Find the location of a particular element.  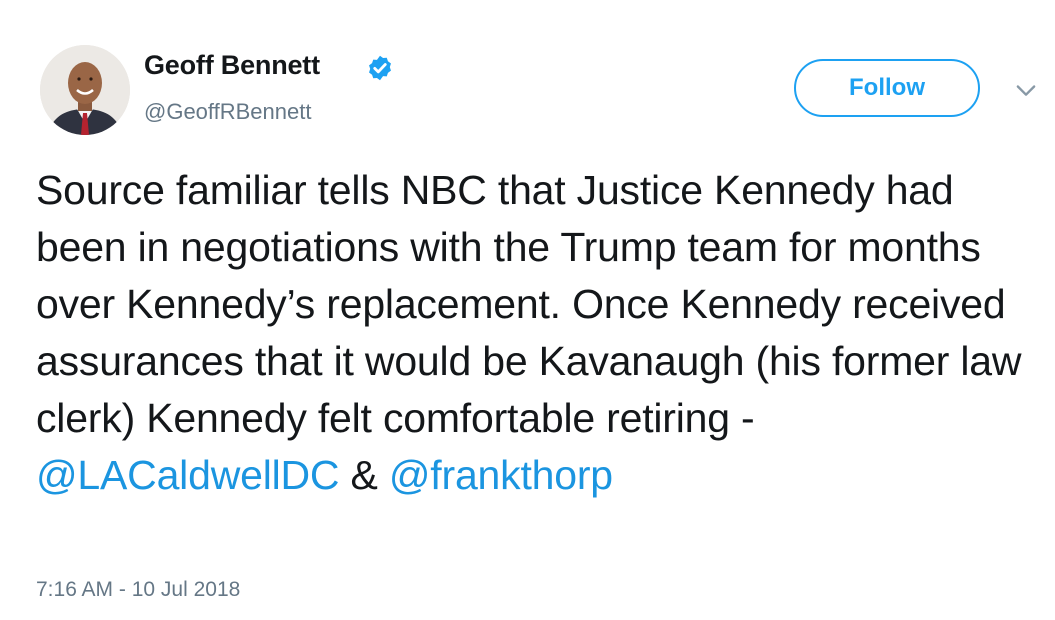

avatar is located at coordinates (85, 90).